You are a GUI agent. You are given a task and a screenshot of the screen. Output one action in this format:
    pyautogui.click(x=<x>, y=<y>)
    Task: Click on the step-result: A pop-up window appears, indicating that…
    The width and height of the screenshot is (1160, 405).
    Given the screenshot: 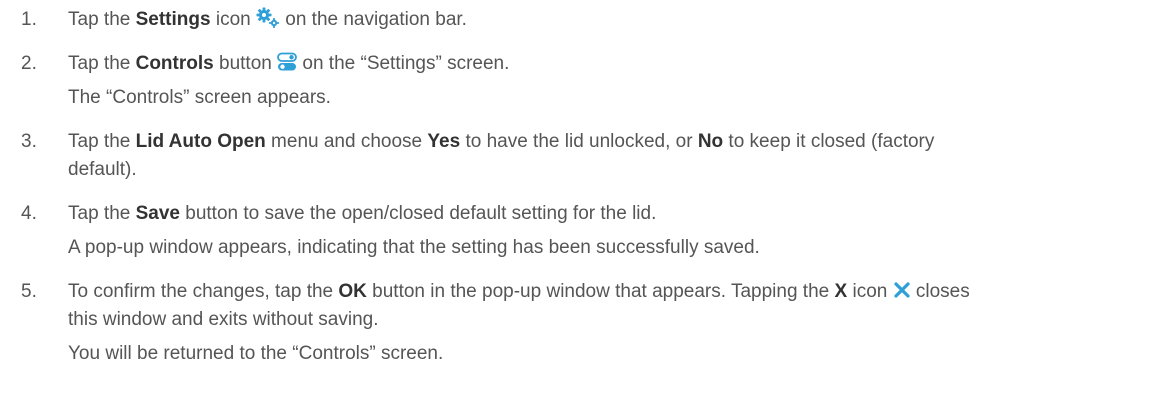 What is the action you would take?
    pyautogui.click(x=414, y=247)
    